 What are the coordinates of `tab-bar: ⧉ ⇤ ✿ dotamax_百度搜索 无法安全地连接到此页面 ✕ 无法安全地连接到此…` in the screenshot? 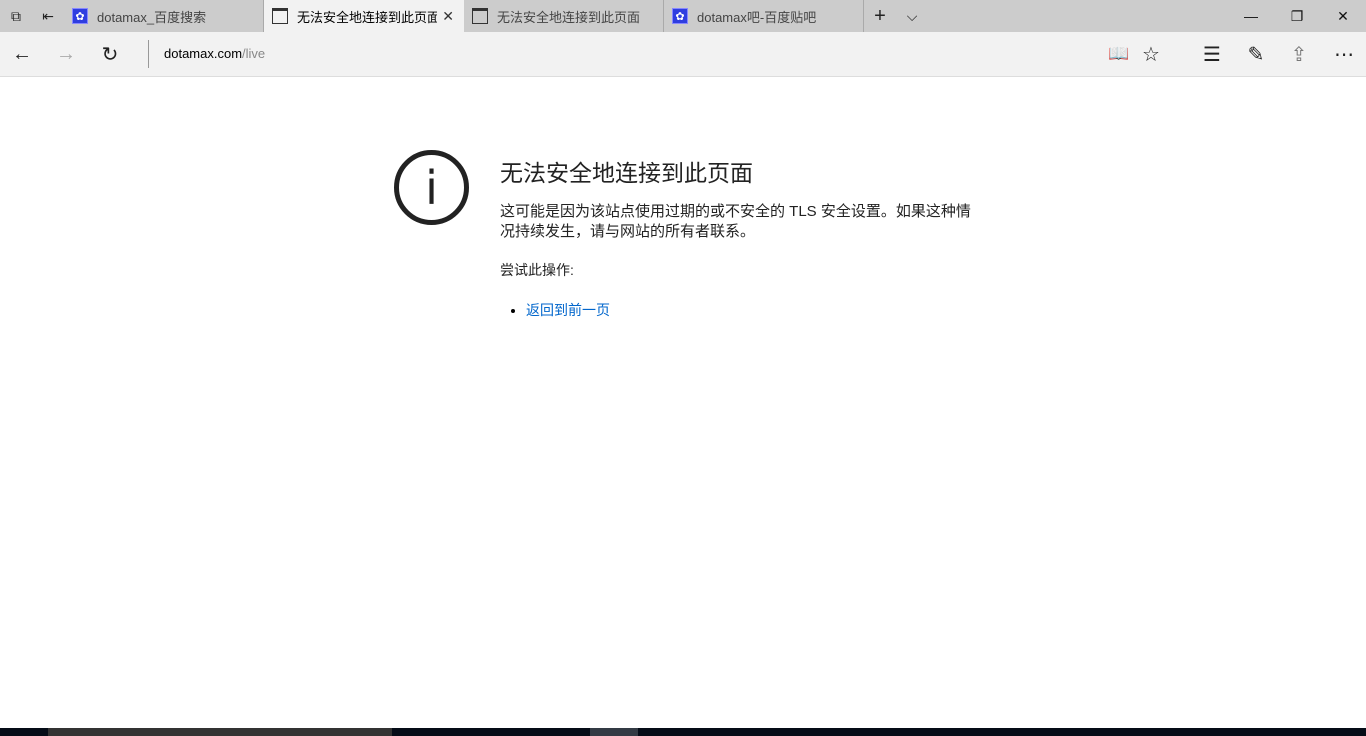 It's located at (683, 16).